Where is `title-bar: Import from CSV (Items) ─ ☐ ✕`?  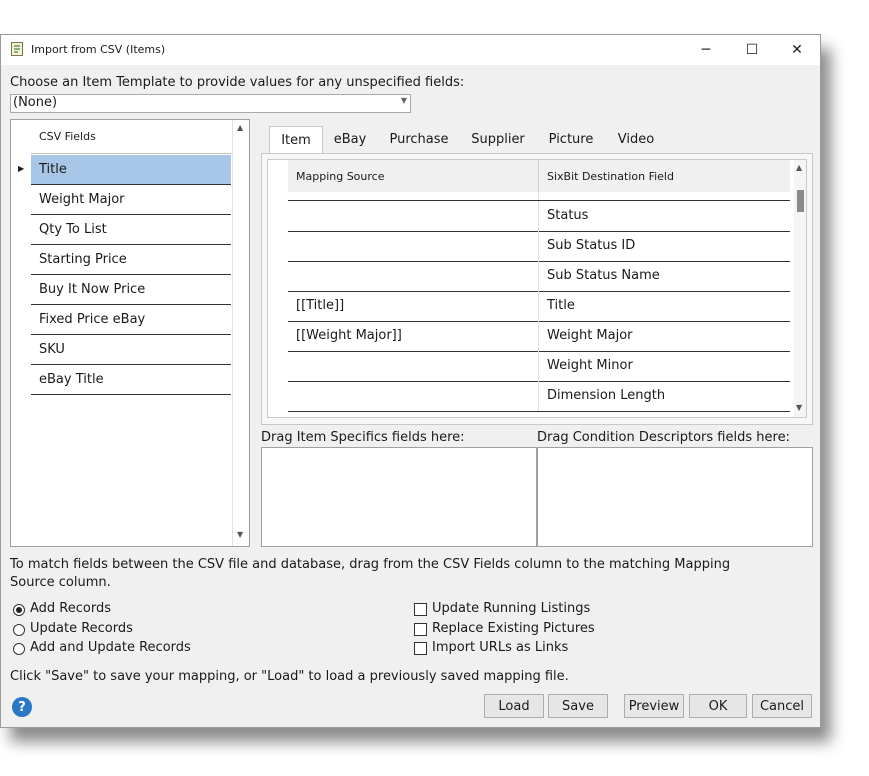
title-bar: Import from CSV (Items) ─ ☐ ✕ is located at coordinates (410, 50).